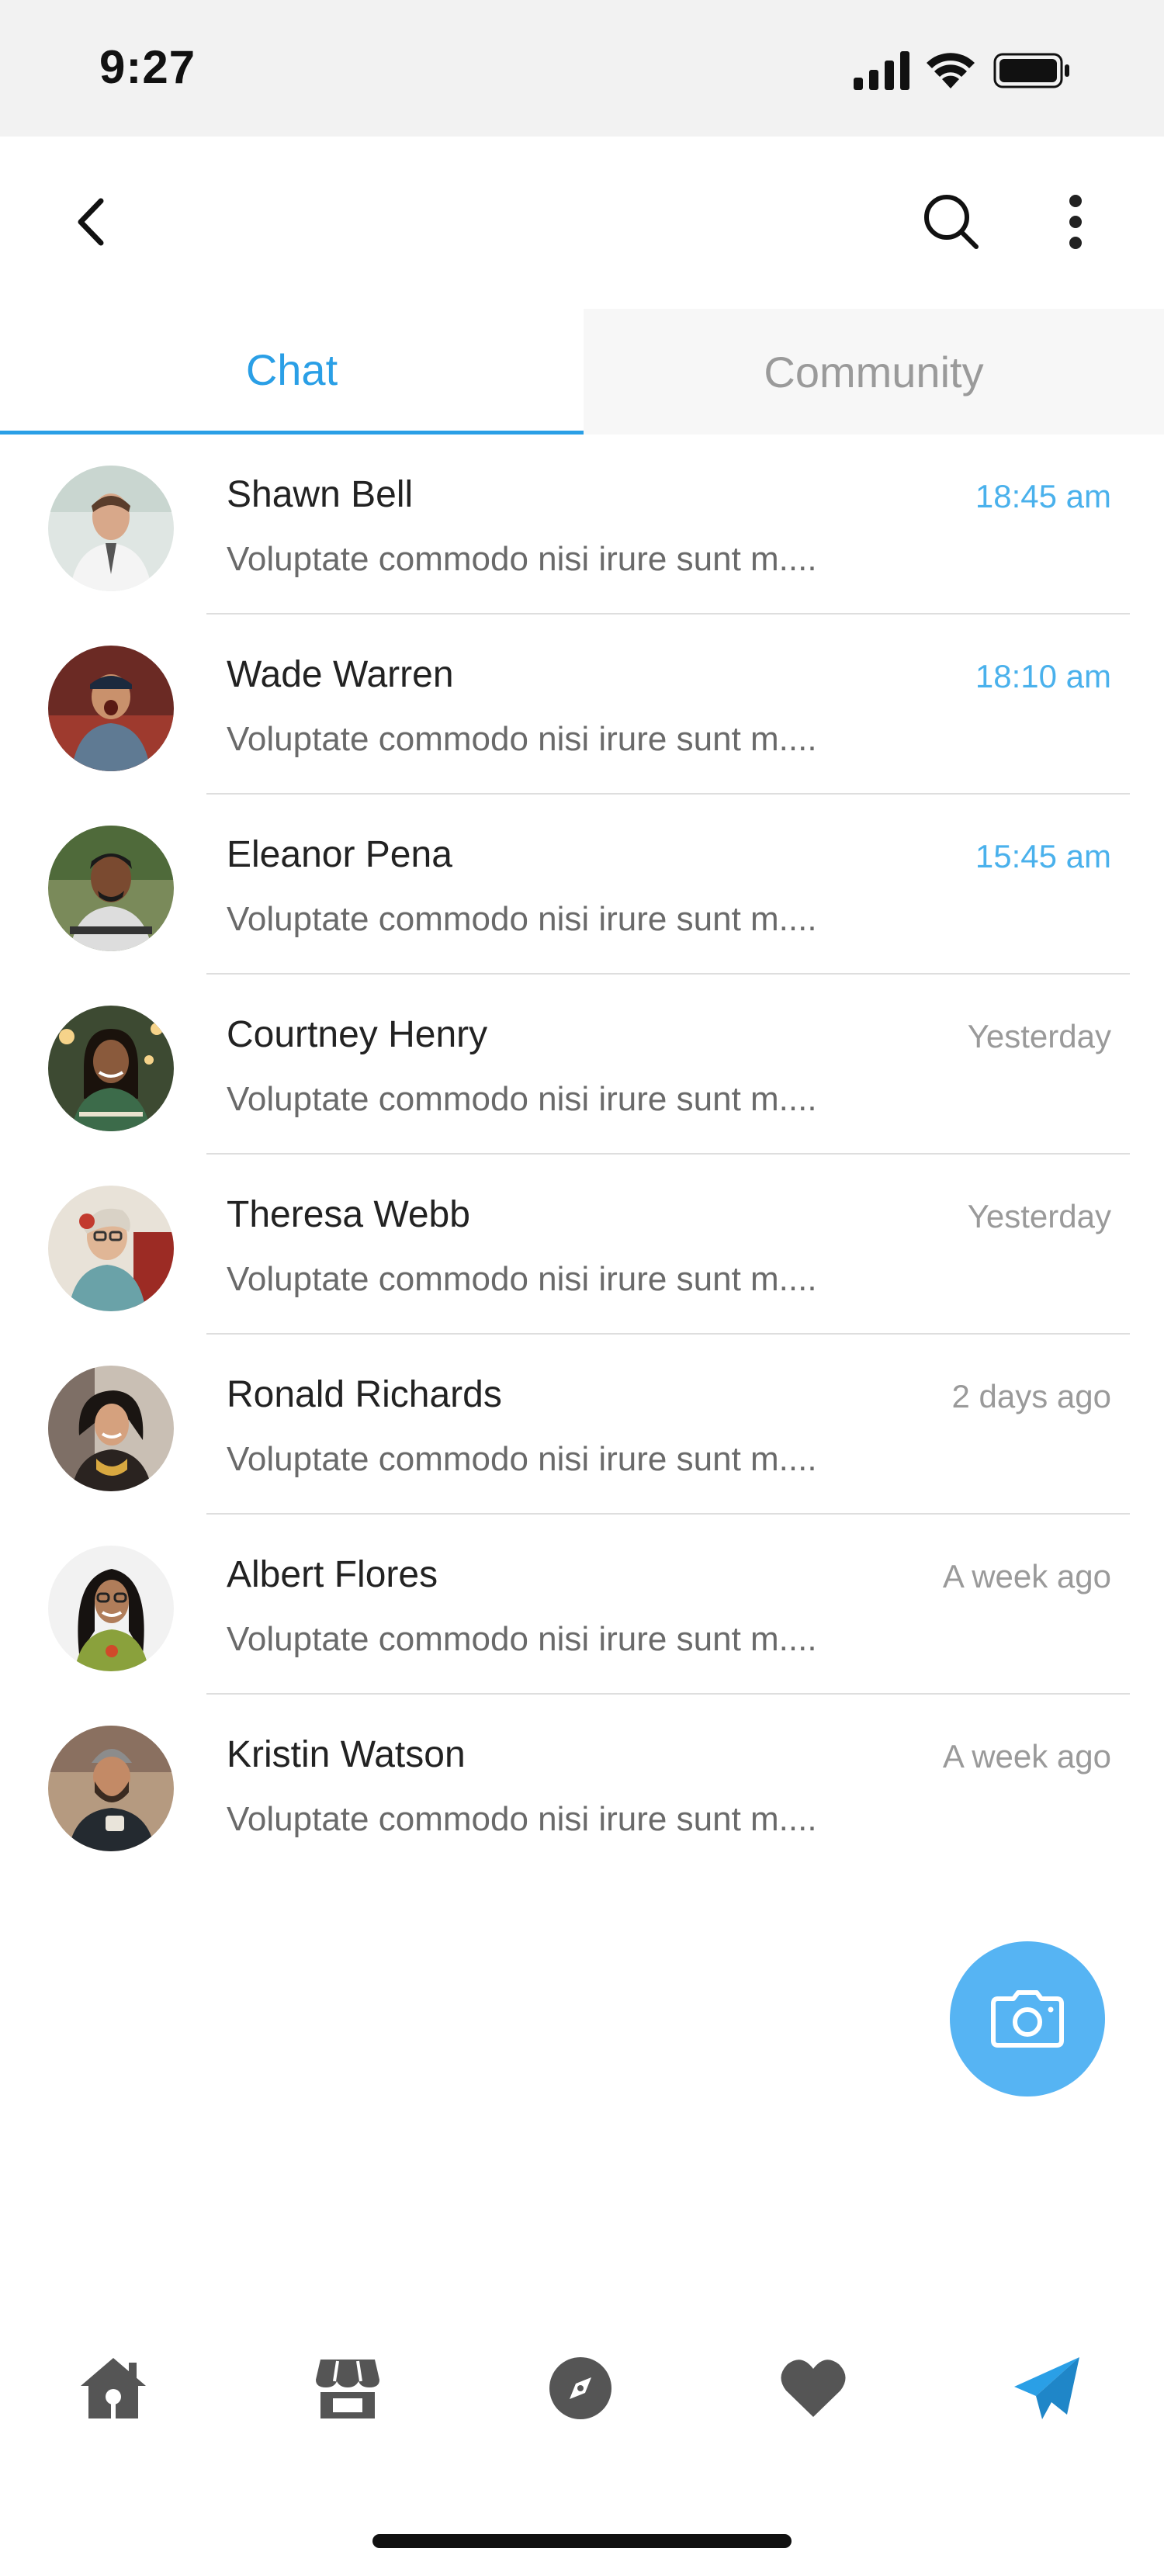 This screenshot has height=2576, width=1164. I want to click on store-icon, so click(348, 2389).